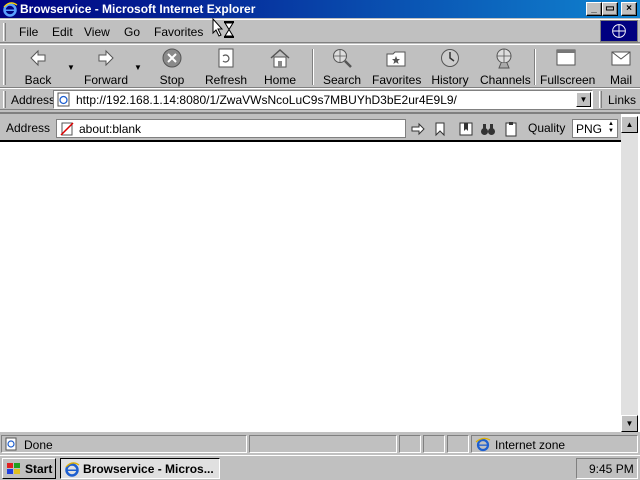 This screenshot has height=480, width=640. What do you see at coordinates (110, 129) in the screenshot?
I see `inner-address-value: about:blank` at bounding box center [110, 129].